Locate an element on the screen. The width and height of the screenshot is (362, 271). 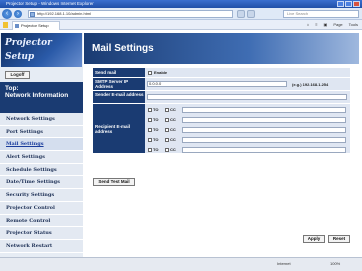
smtp-input: 0.0.0.0 is located at coordinates (217, 84).